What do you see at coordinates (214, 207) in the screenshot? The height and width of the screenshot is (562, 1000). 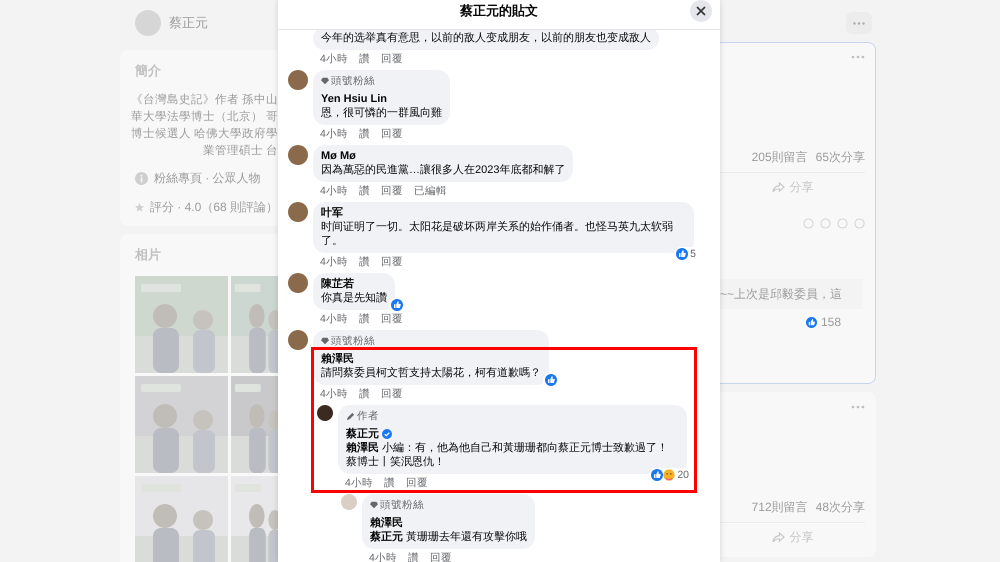 I see `page-fact: 評分 · 4.0（68 則評論）` at bounding box center [214, 207].